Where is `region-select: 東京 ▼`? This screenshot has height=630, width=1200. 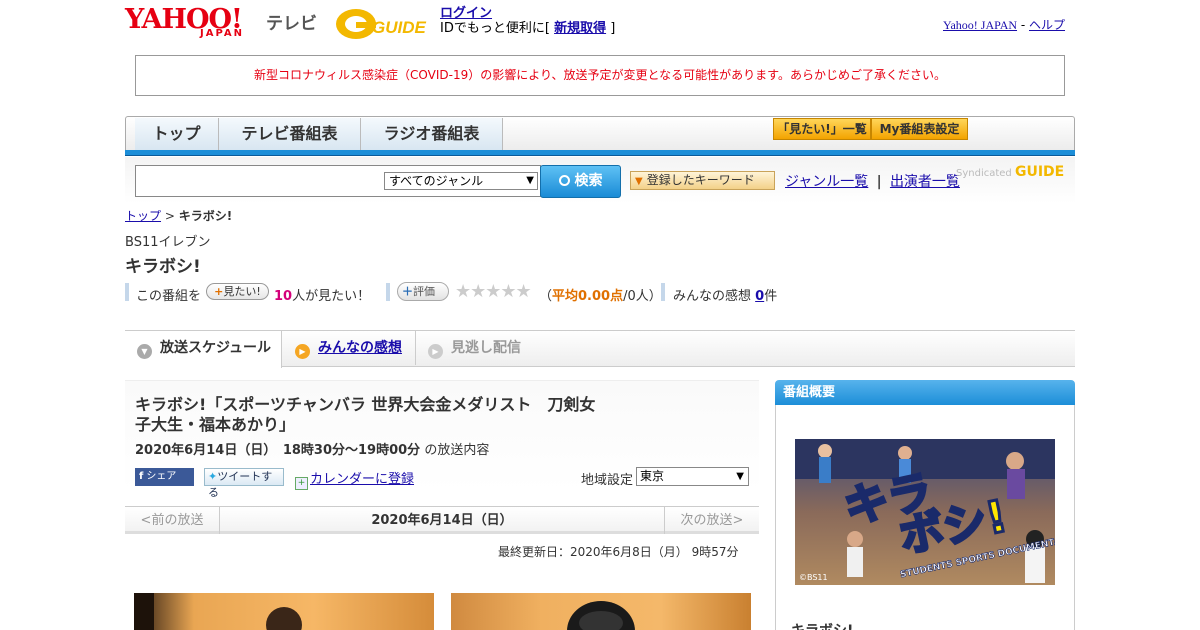 region-select: 東京 ▼ is located at coordinates (692, 476).